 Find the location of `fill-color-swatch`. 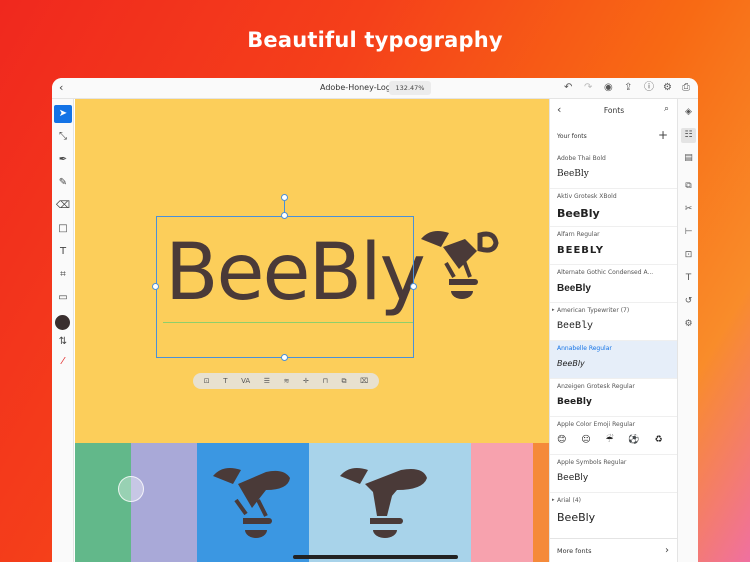

fill-color-swatch is located at coordinates (62, 322).